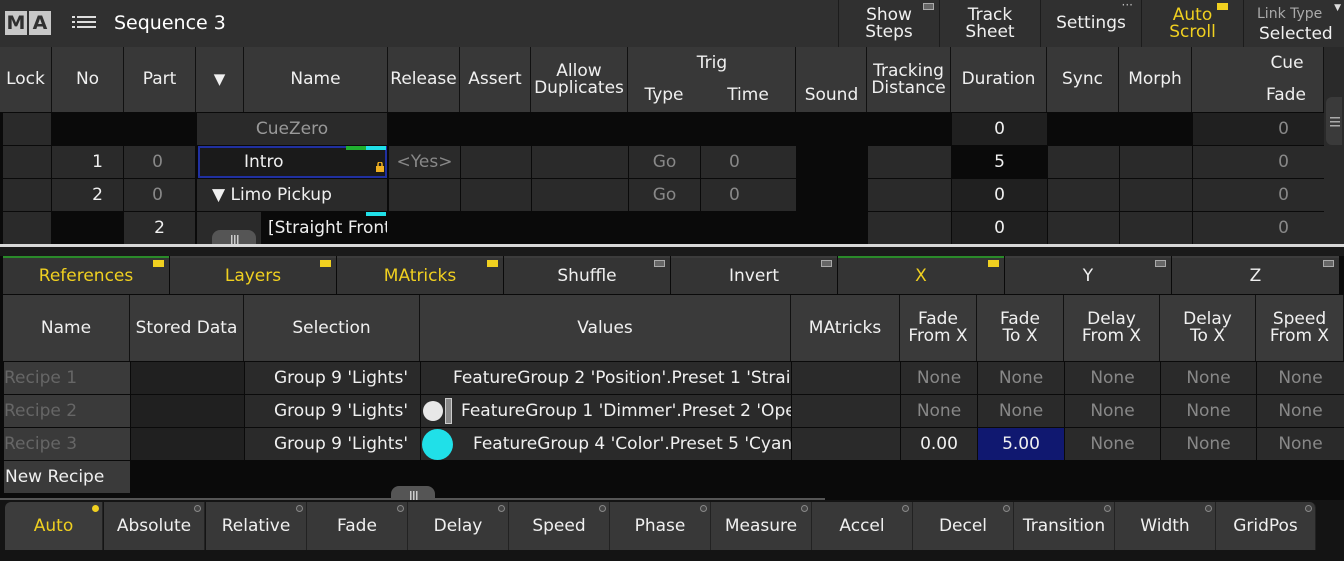  I want to click on tab-layers: Layers, so click(253, 275).